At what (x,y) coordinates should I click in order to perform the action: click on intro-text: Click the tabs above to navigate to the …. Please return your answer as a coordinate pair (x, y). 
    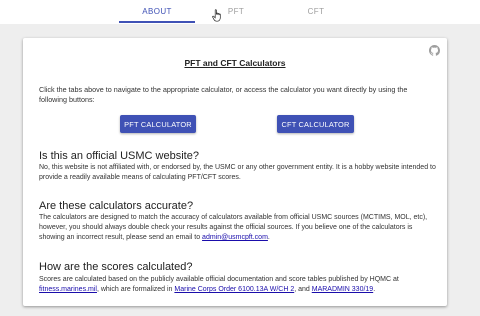
    Looking at the image, I should click on (223, 94).